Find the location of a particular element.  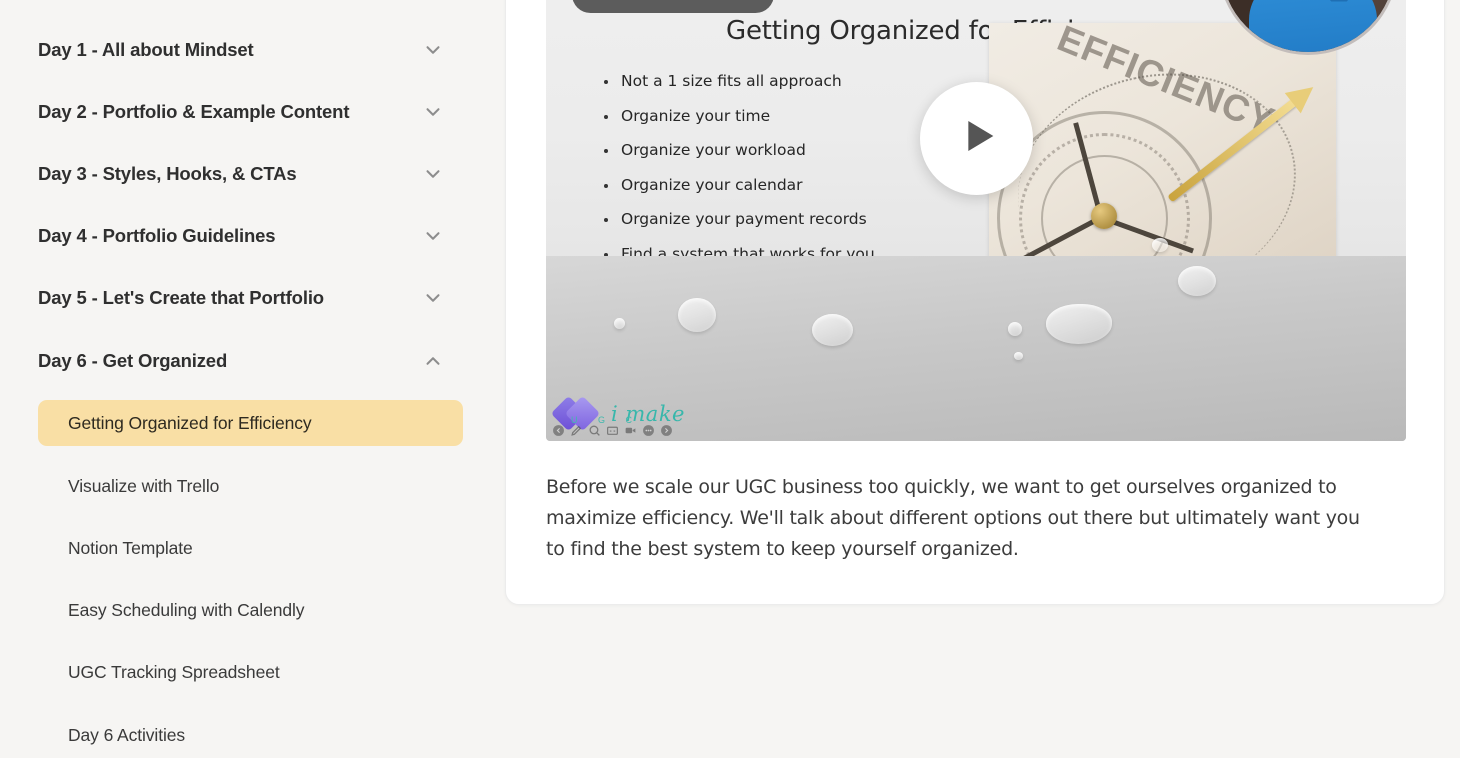

webcam-shirt is located at coordinates (1313, 26).